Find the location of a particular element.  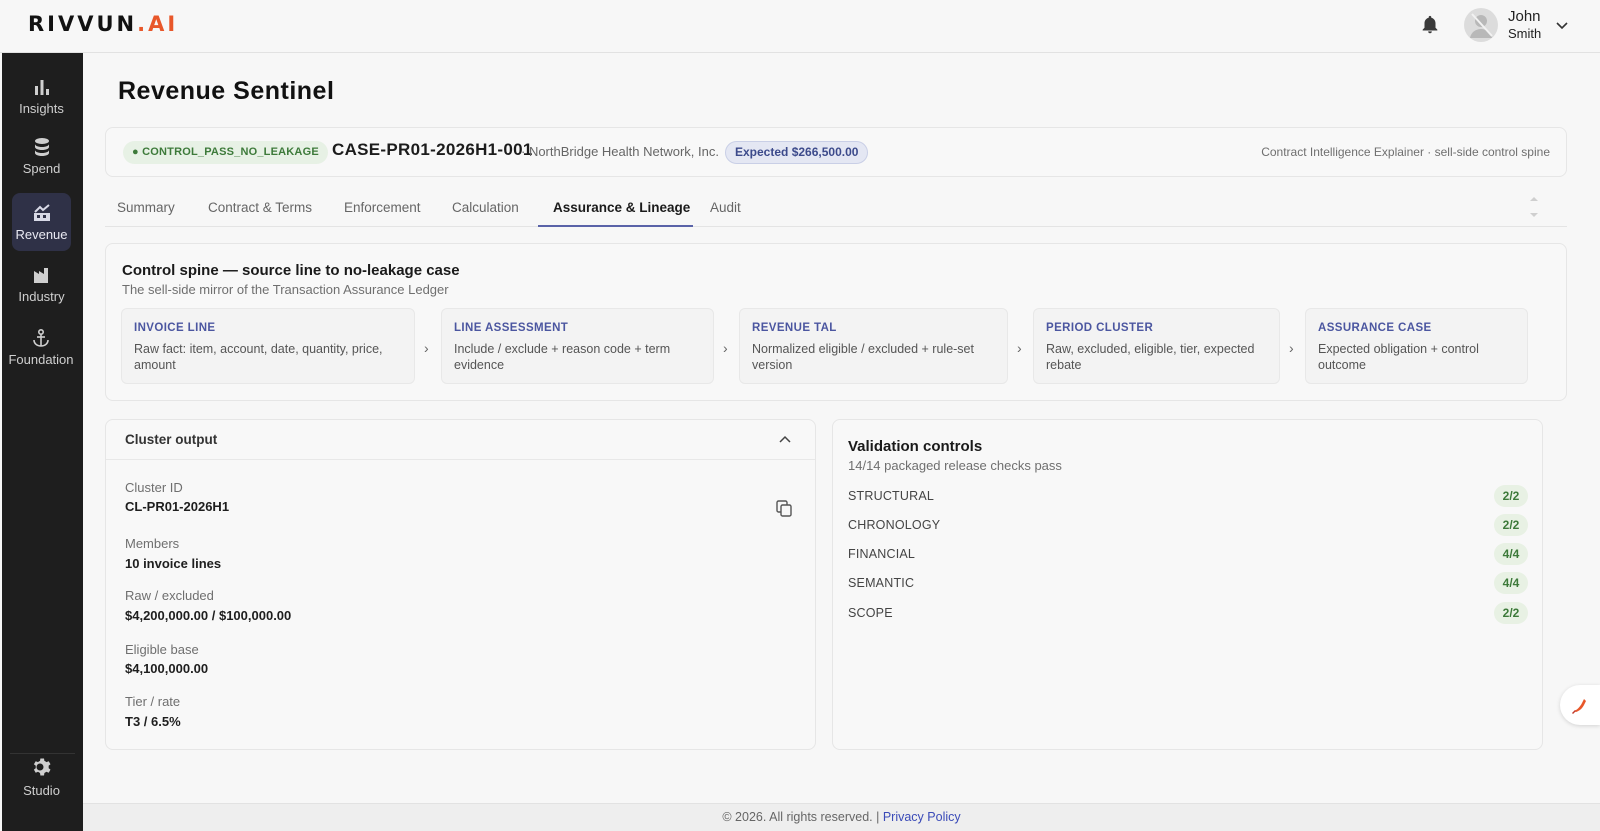

assistant-launcher-button is located at coordinates (1580, 705).